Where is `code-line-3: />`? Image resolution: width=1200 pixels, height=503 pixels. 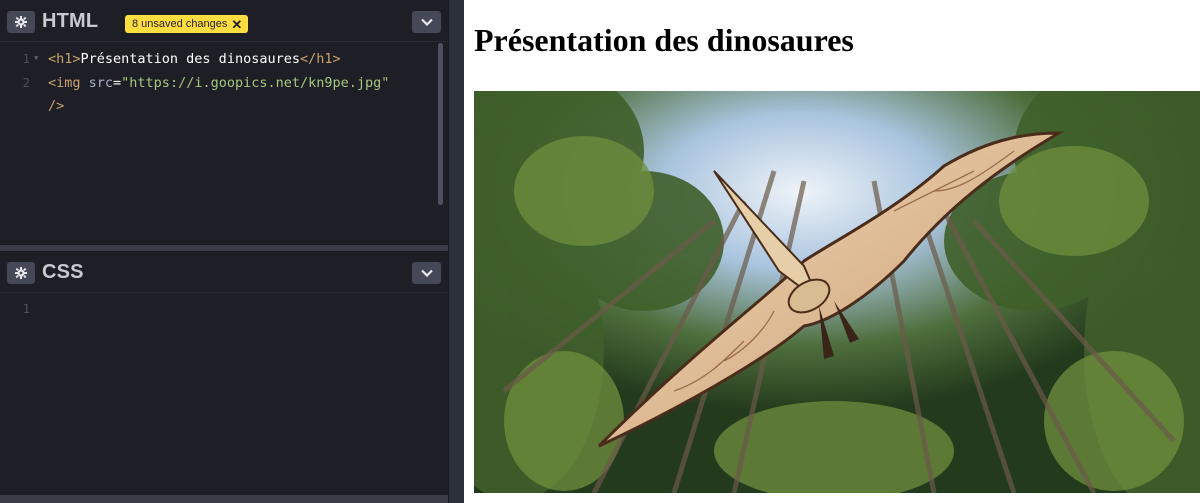
code-line-3: /> is located at coordinates (56, 106).